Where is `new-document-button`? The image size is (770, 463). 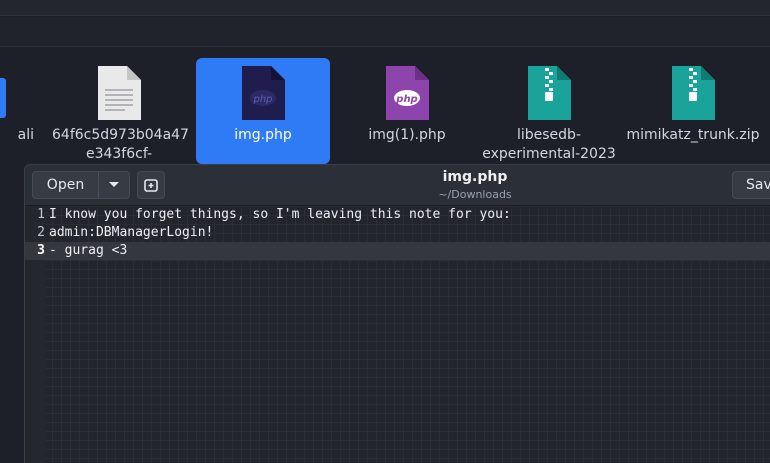
new-document-button is located at coordinates (151, 185).